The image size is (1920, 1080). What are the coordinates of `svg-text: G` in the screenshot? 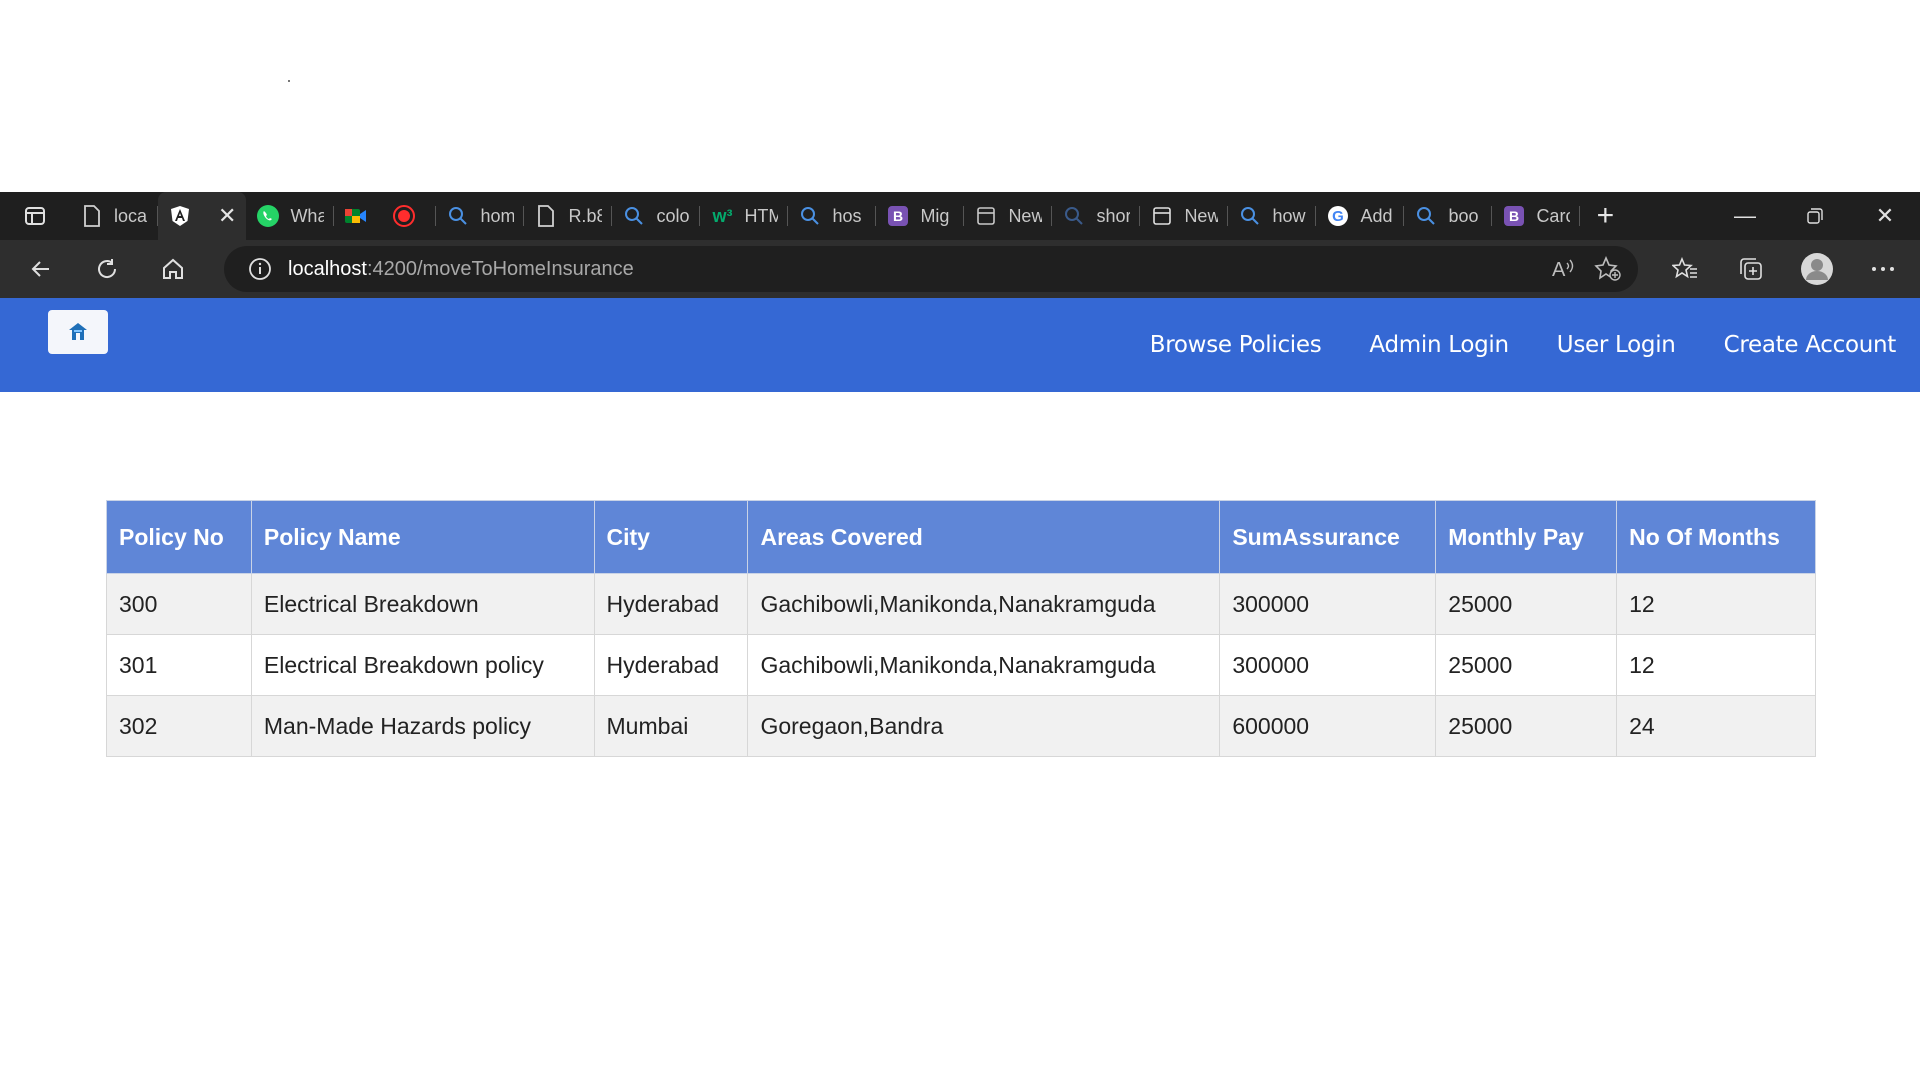 It's located at (1339, 216).